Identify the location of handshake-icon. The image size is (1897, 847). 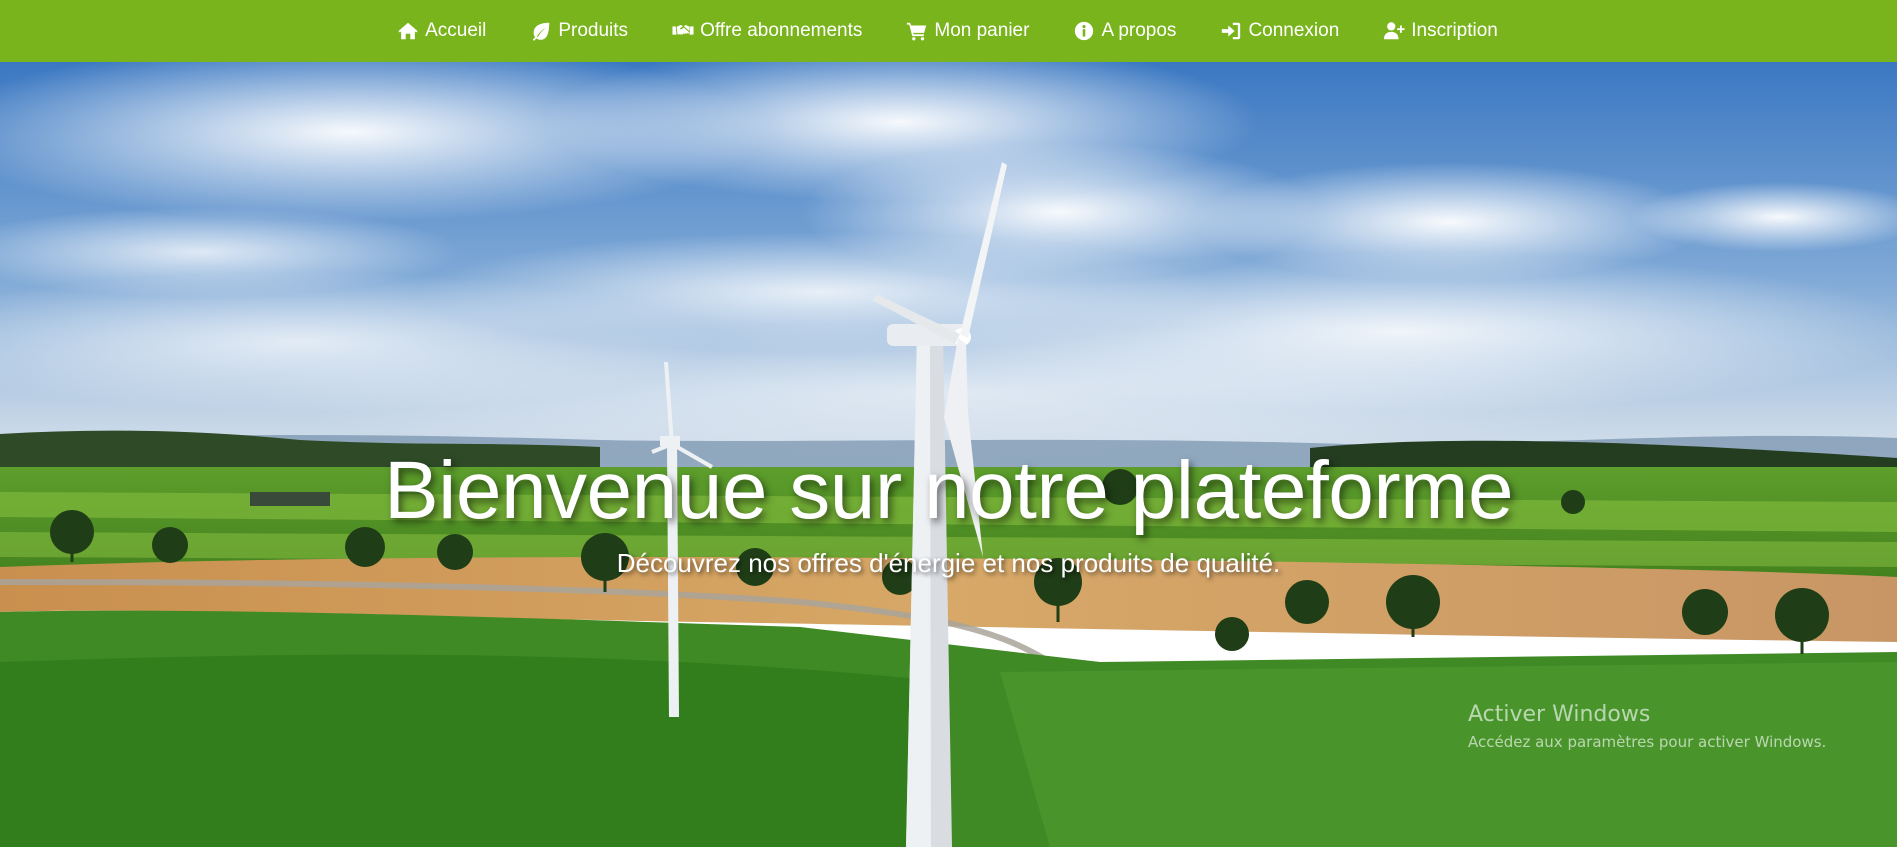
(683, 30).